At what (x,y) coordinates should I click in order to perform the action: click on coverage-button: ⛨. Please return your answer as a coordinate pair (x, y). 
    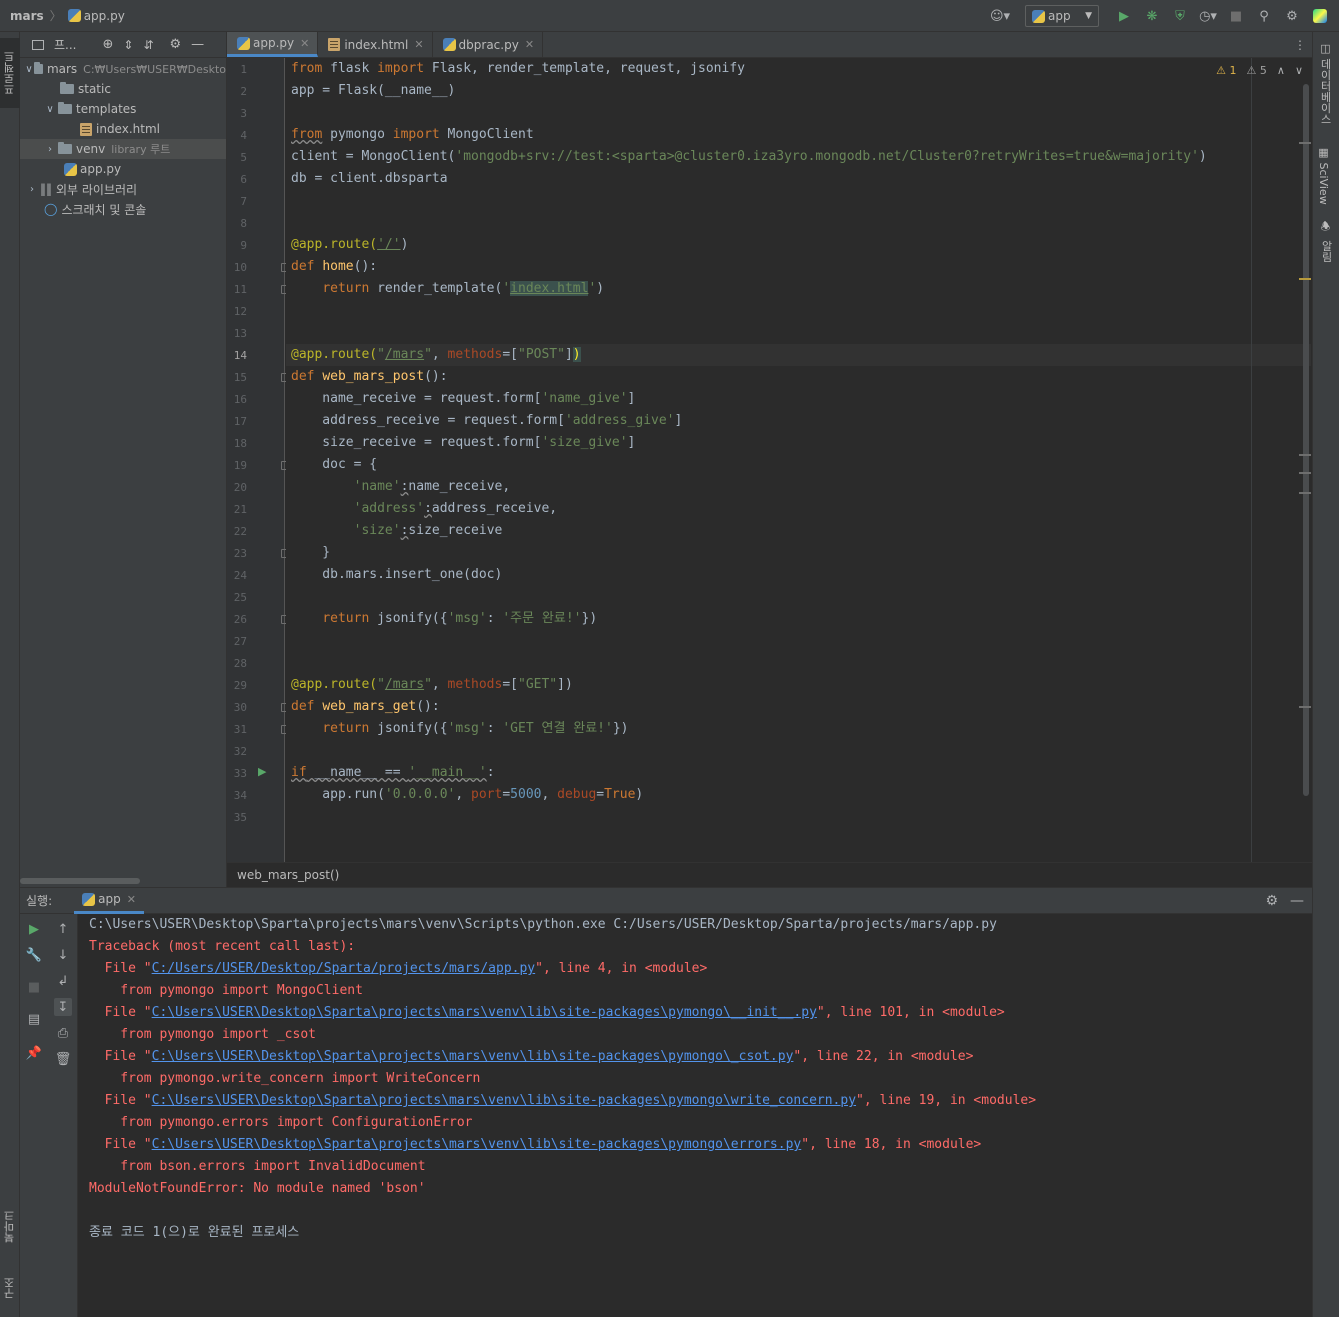
    Looking at the image, I should click on (1180, 16).